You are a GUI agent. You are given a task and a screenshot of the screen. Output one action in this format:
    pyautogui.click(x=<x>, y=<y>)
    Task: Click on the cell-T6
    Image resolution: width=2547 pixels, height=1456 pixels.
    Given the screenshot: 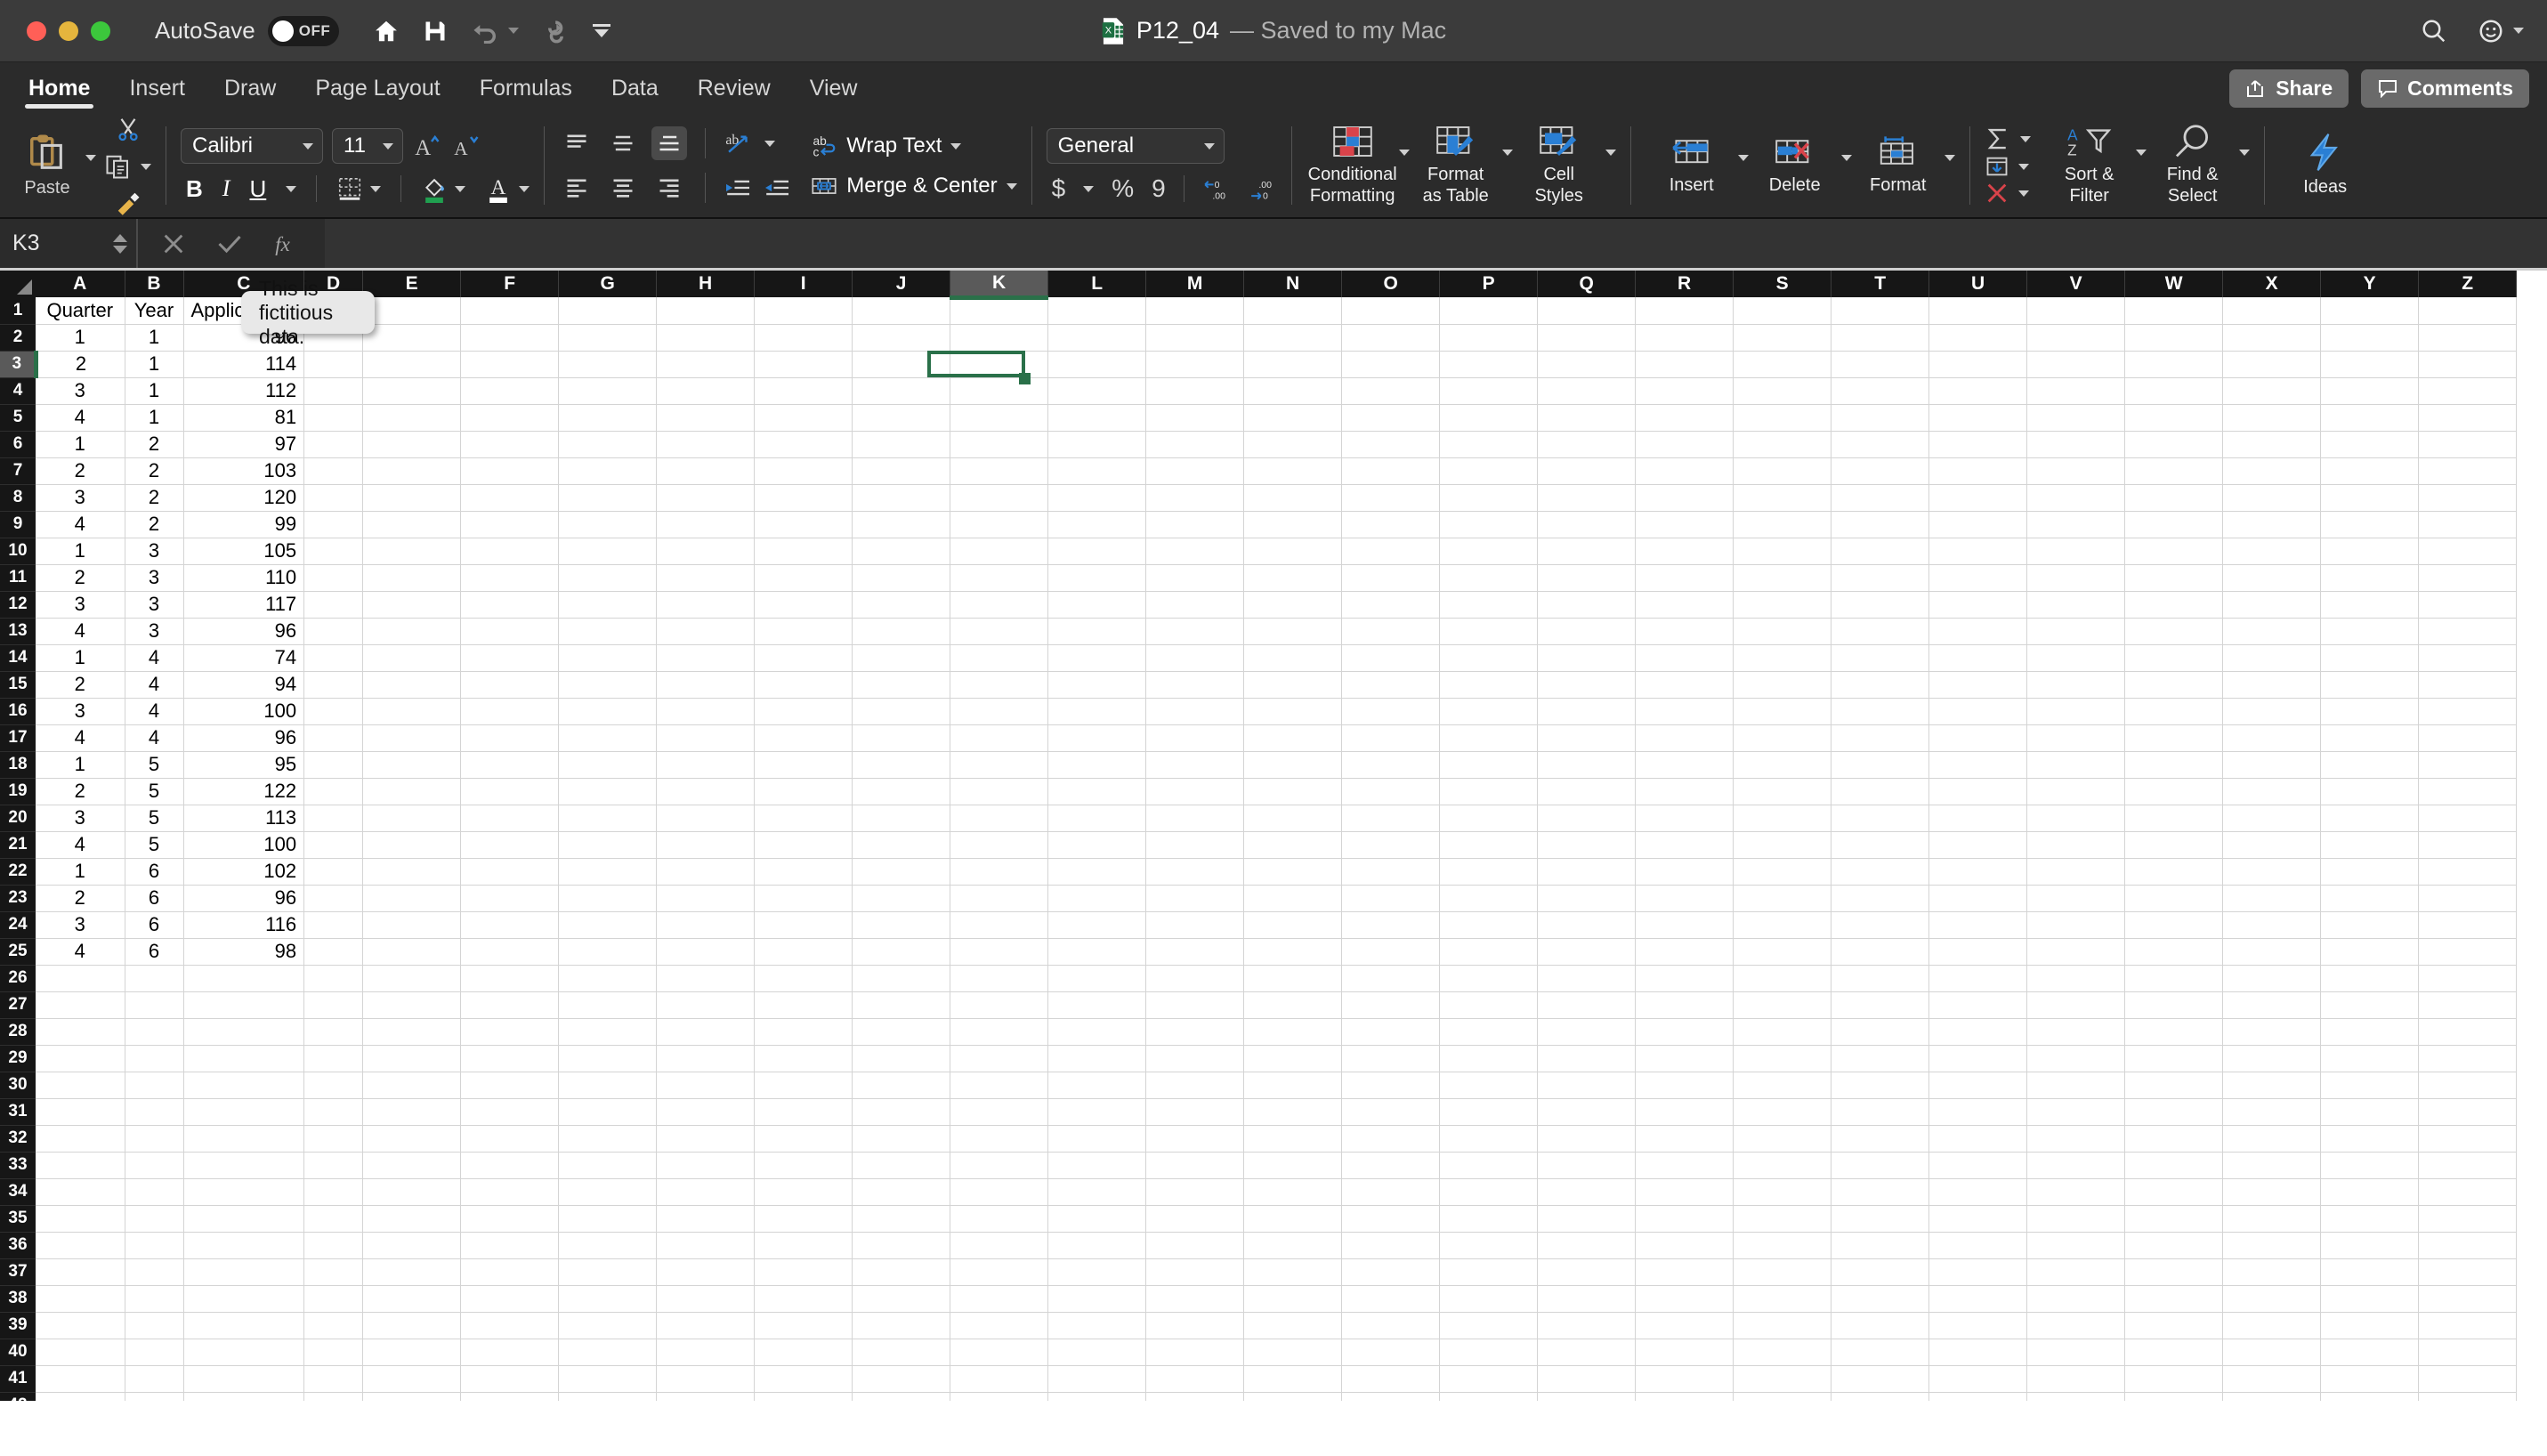 What is the action you would take?
    pyautogui.click(x=1880, y=444)
    